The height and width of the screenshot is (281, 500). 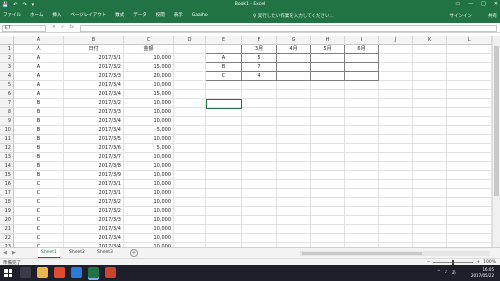 I want to click on tab-home: ホーム, so click(x=36, y=16).